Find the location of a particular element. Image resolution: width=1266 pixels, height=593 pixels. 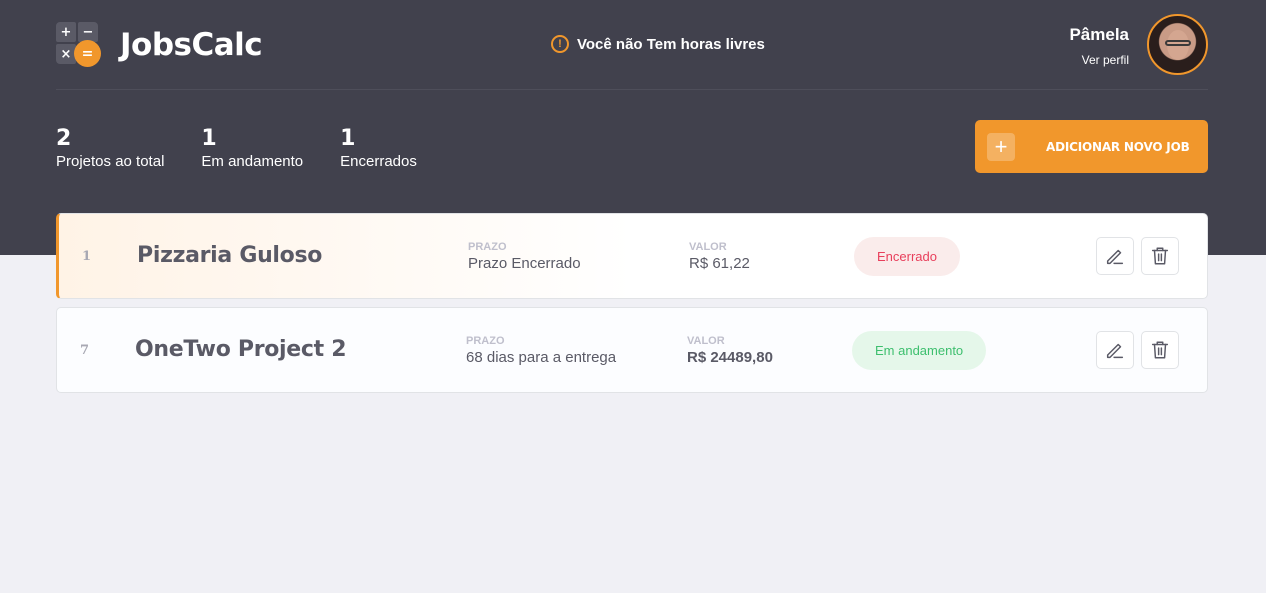

logo-times: × is located at coordinates (66, 54).